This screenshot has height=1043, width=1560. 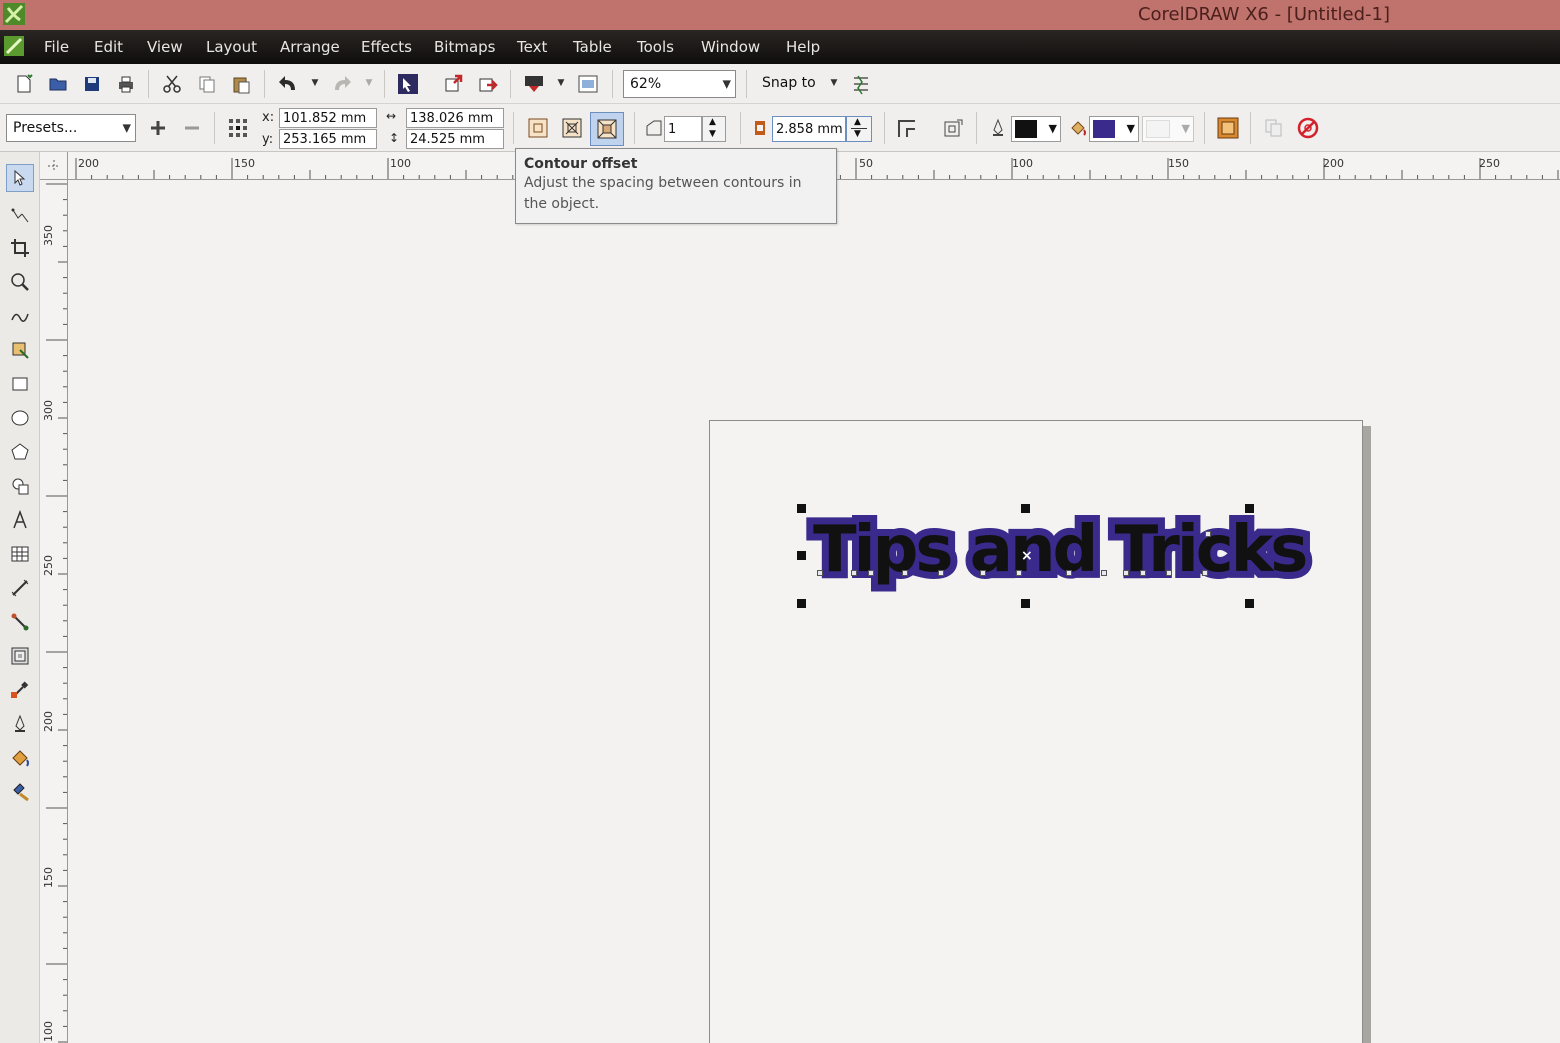 What do you see at coordinates (20, 248) in the screenshot?
I see `crop-tool-icon` at bounding box center [20, 248].